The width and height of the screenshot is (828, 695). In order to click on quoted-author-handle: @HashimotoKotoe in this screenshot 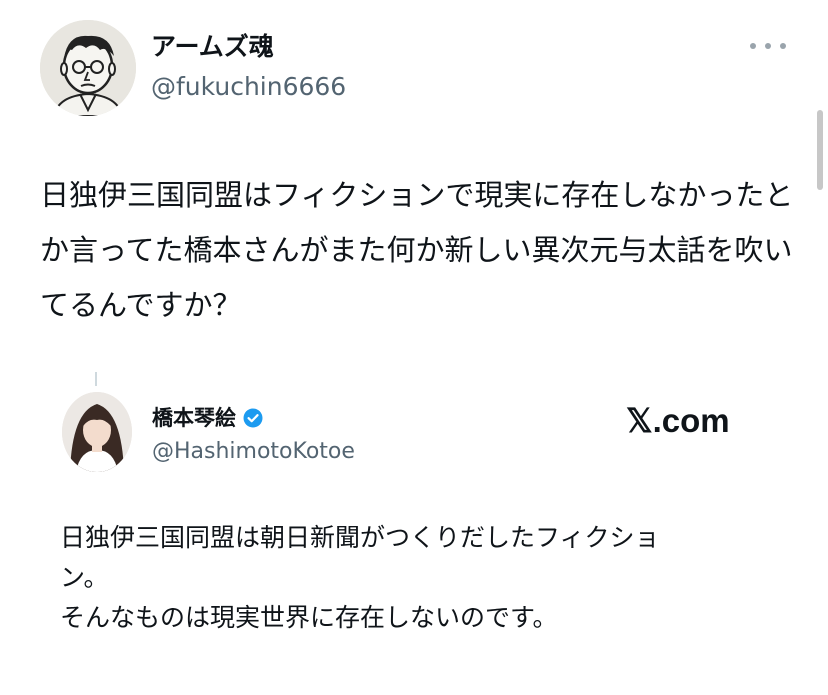, I will do `click(253, 452)`.